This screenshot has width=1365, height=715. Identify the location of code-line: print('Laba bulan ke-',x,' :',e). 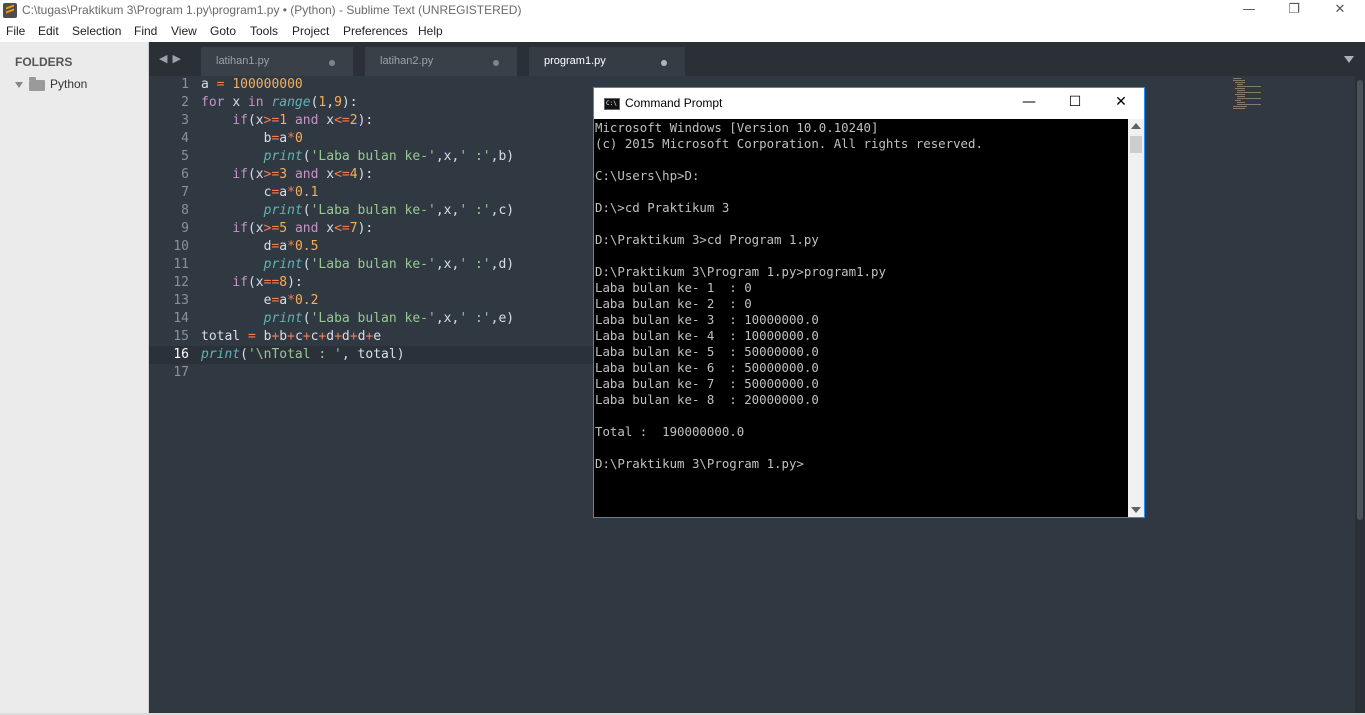
(357, 319).